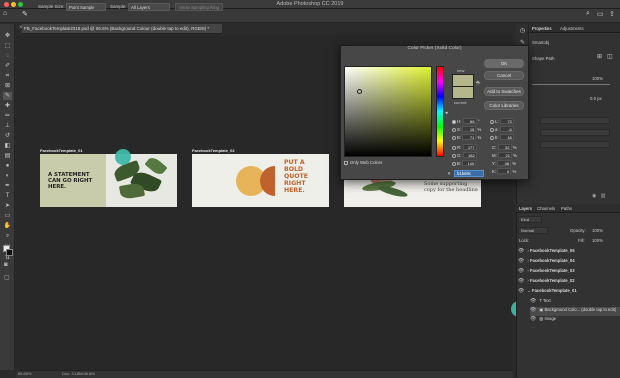 The width and height of the screenshot is (620, 378). What do you see at coordinates (529, 290) in the screenshot?
I see `chevron-down-icon: ⌄` at bounding box center [529, 290].